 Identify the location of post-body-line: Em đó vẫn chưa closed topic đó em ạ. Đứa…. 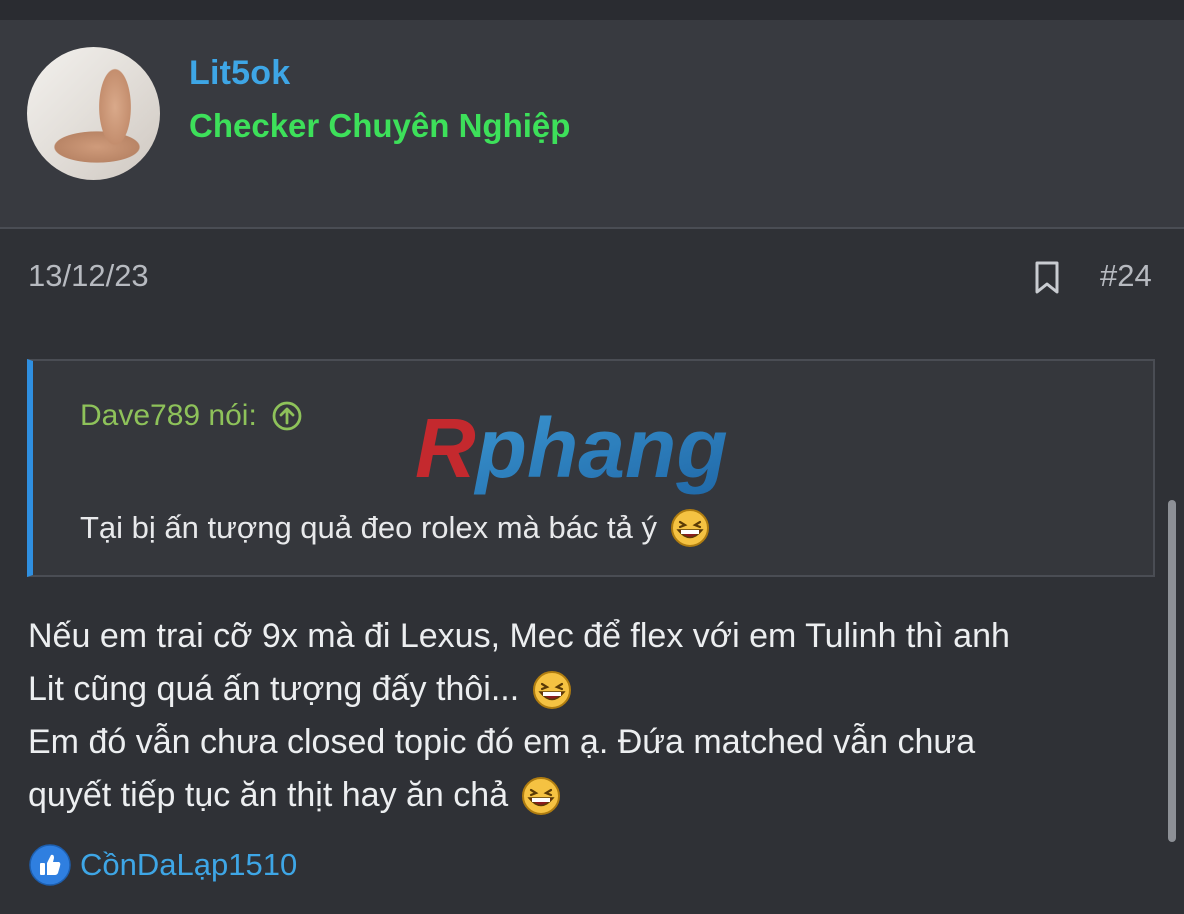
(588, 742).